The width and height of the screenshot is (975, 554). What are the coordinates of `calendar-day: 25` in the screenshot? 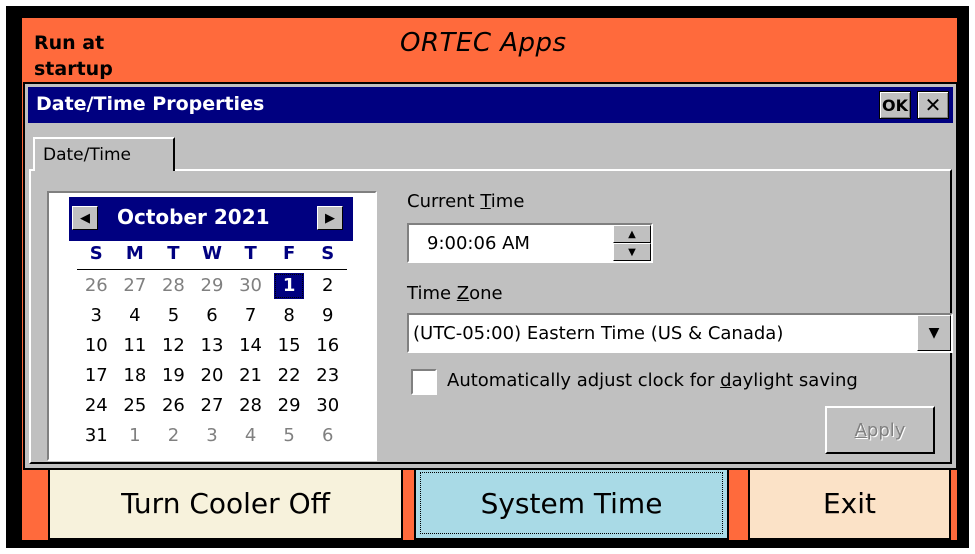 It's located at (135, 406).